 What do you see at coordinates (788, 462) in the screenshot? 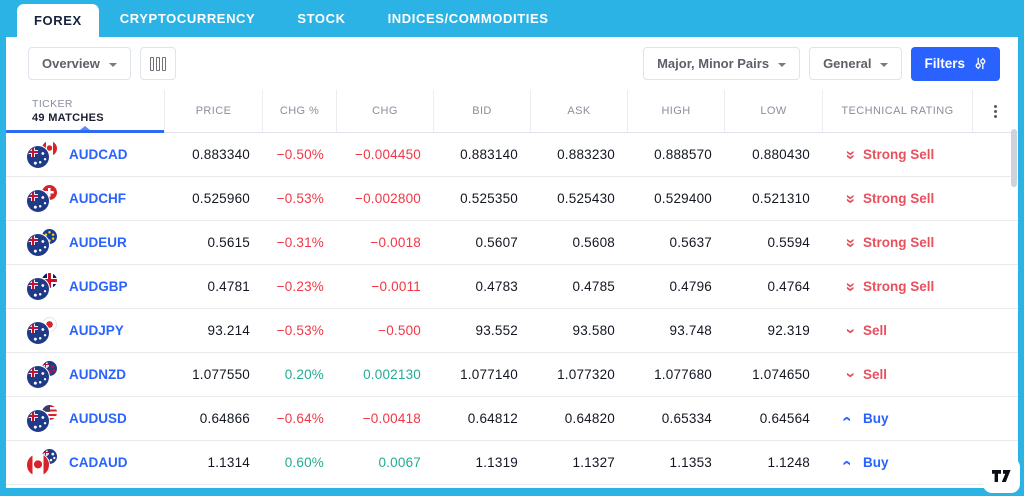
I see `low-cell: 1.1248` at bounding box center [788, 462].